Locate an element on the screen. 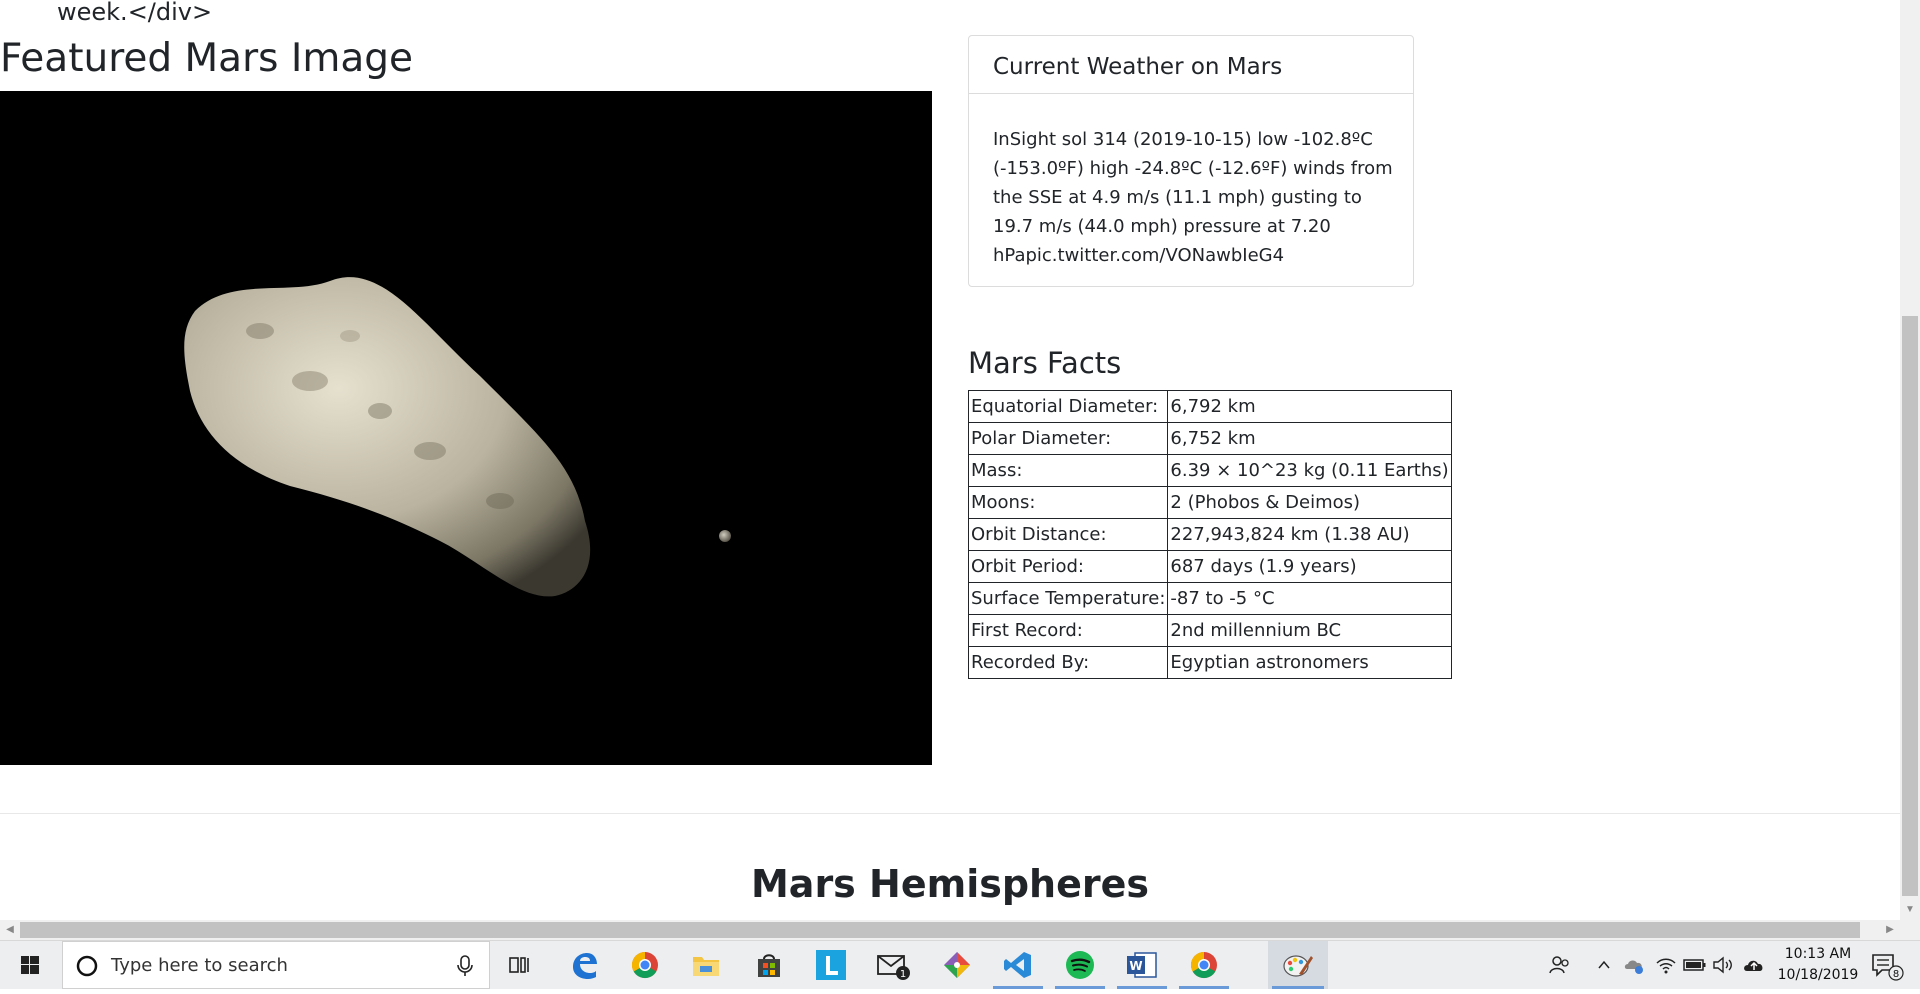  paint-icon is located at coordinates (1298, 966).